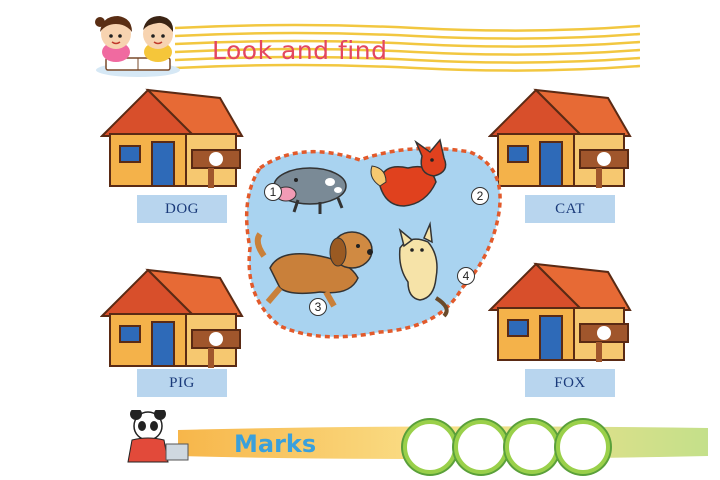  I want to click on house-label-fox: FOX, so click(570, 383).